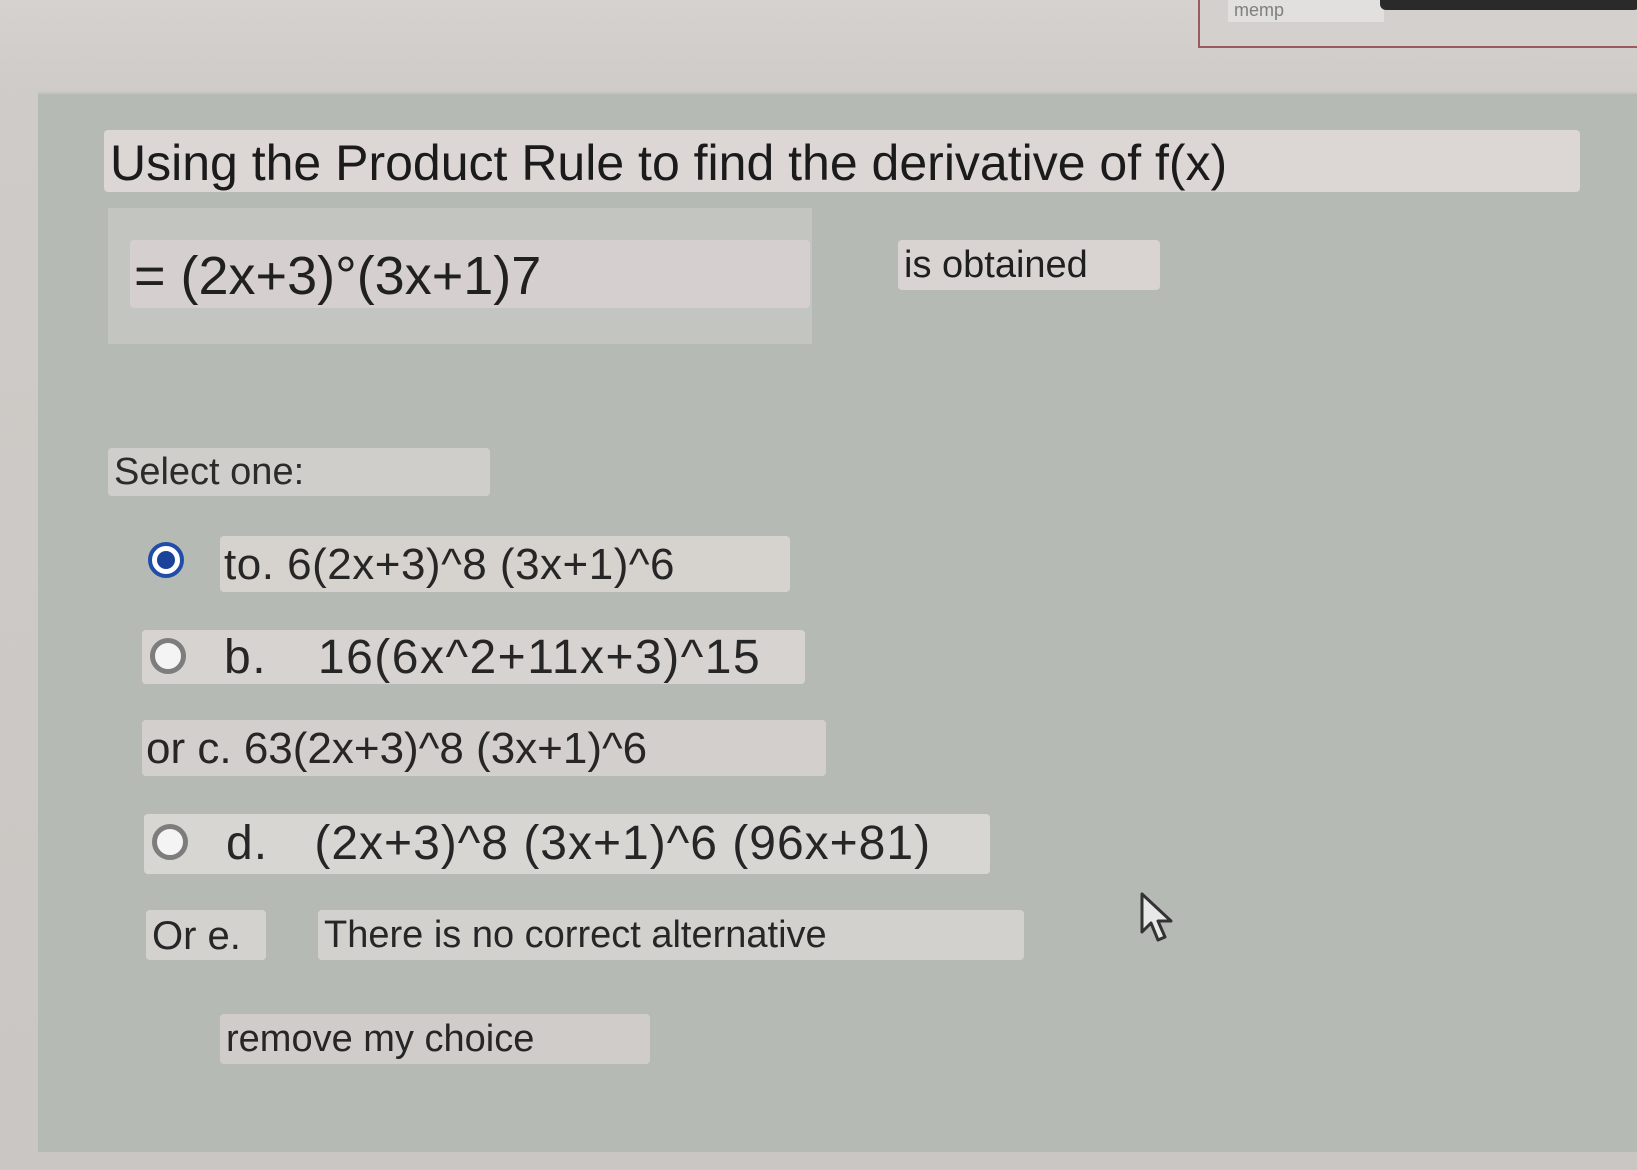  Describe the element at coordinates (299, 472) in the screenshot. I see `select-one-label: Select one:` at that location.